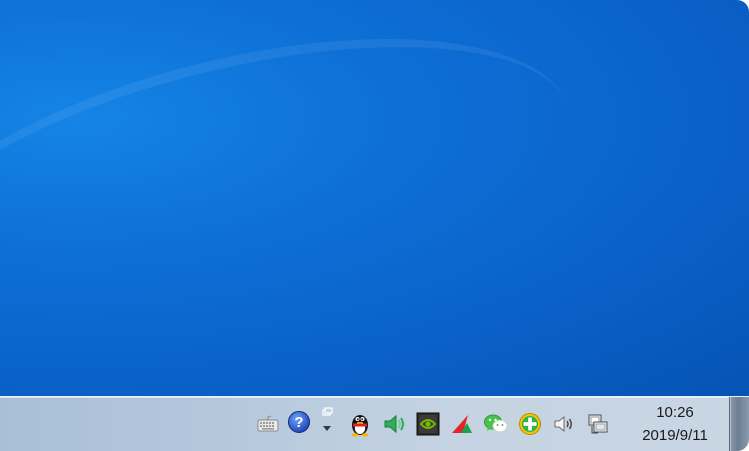 Image resolution: width=749 pixels, height=451 pixels. Describe the element at coordinates (739, 424) in the screenshot. I see `show-desktop-button` at that location.